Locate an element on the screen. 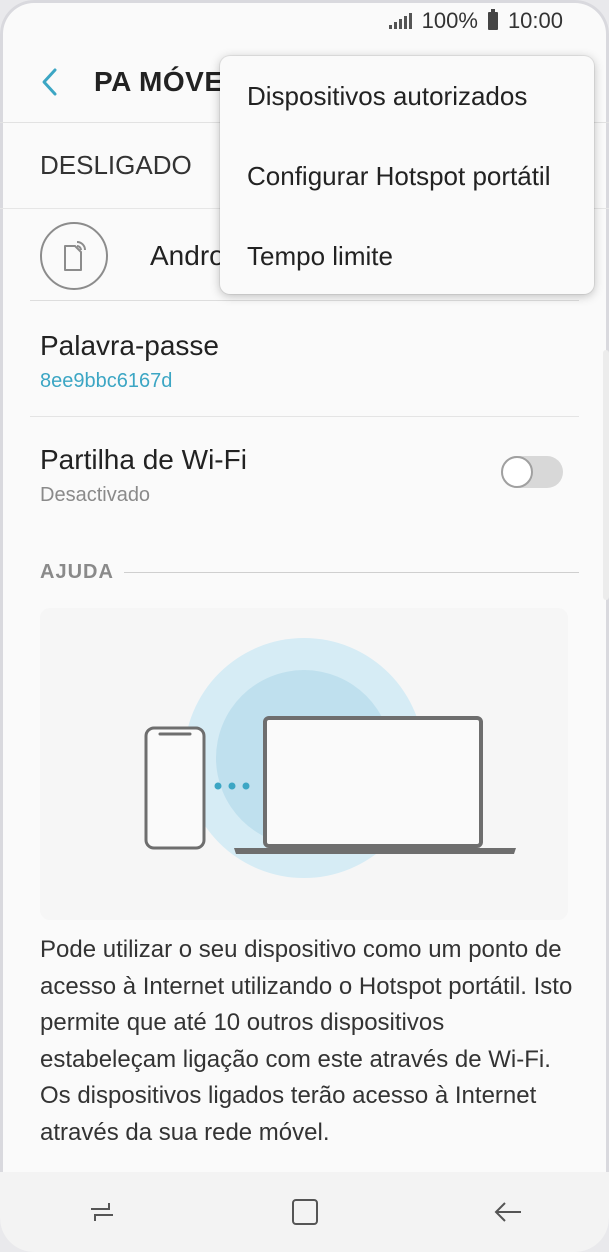 This screenshot has height=1252, width=609. menu-item-timeout: Tempo limite is located at coordinates (407, 256).